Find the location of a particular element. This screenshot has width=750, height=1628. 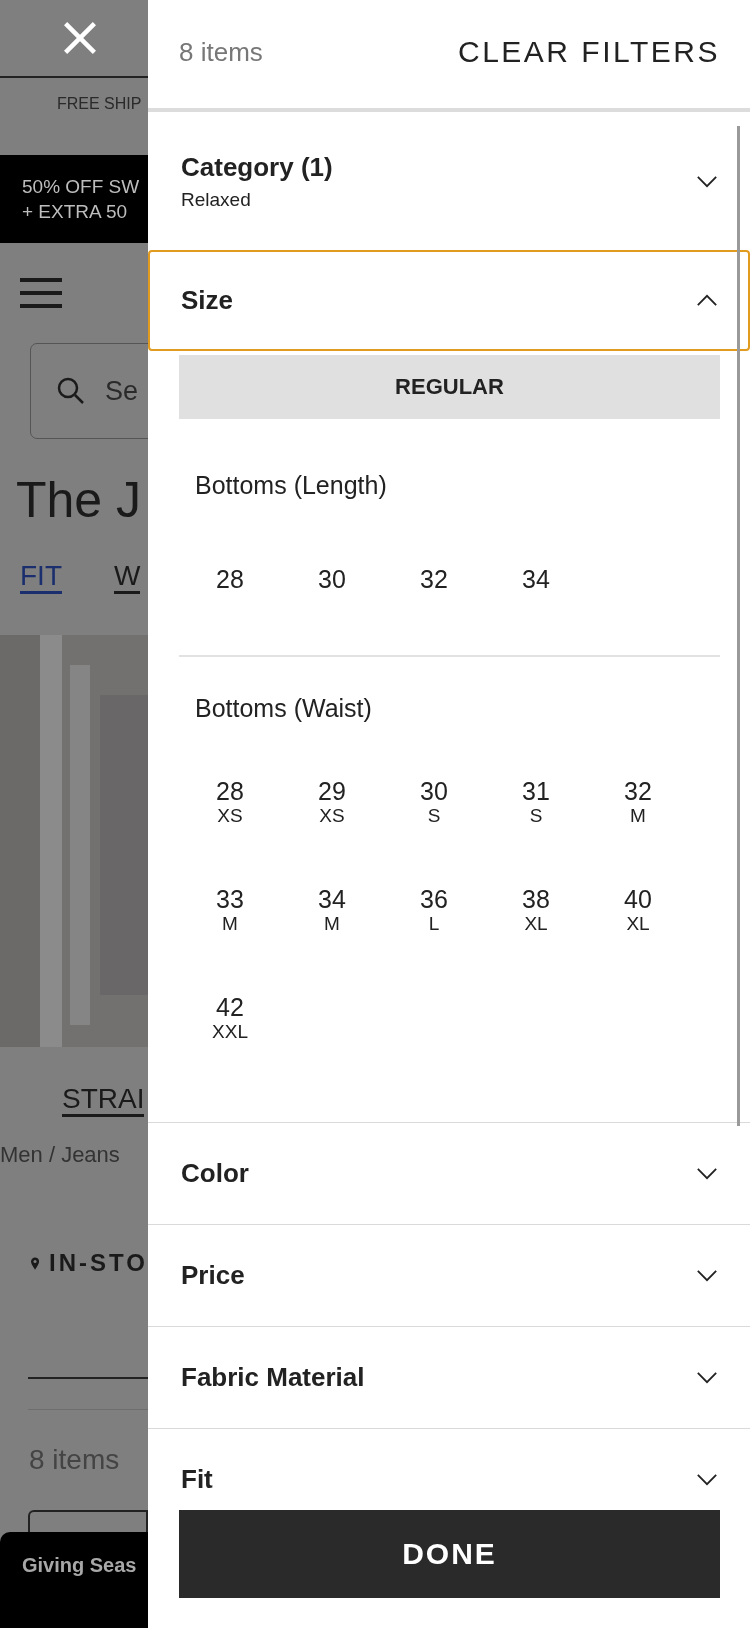

size-option: 28 XS is located at coordinates (230, 802).